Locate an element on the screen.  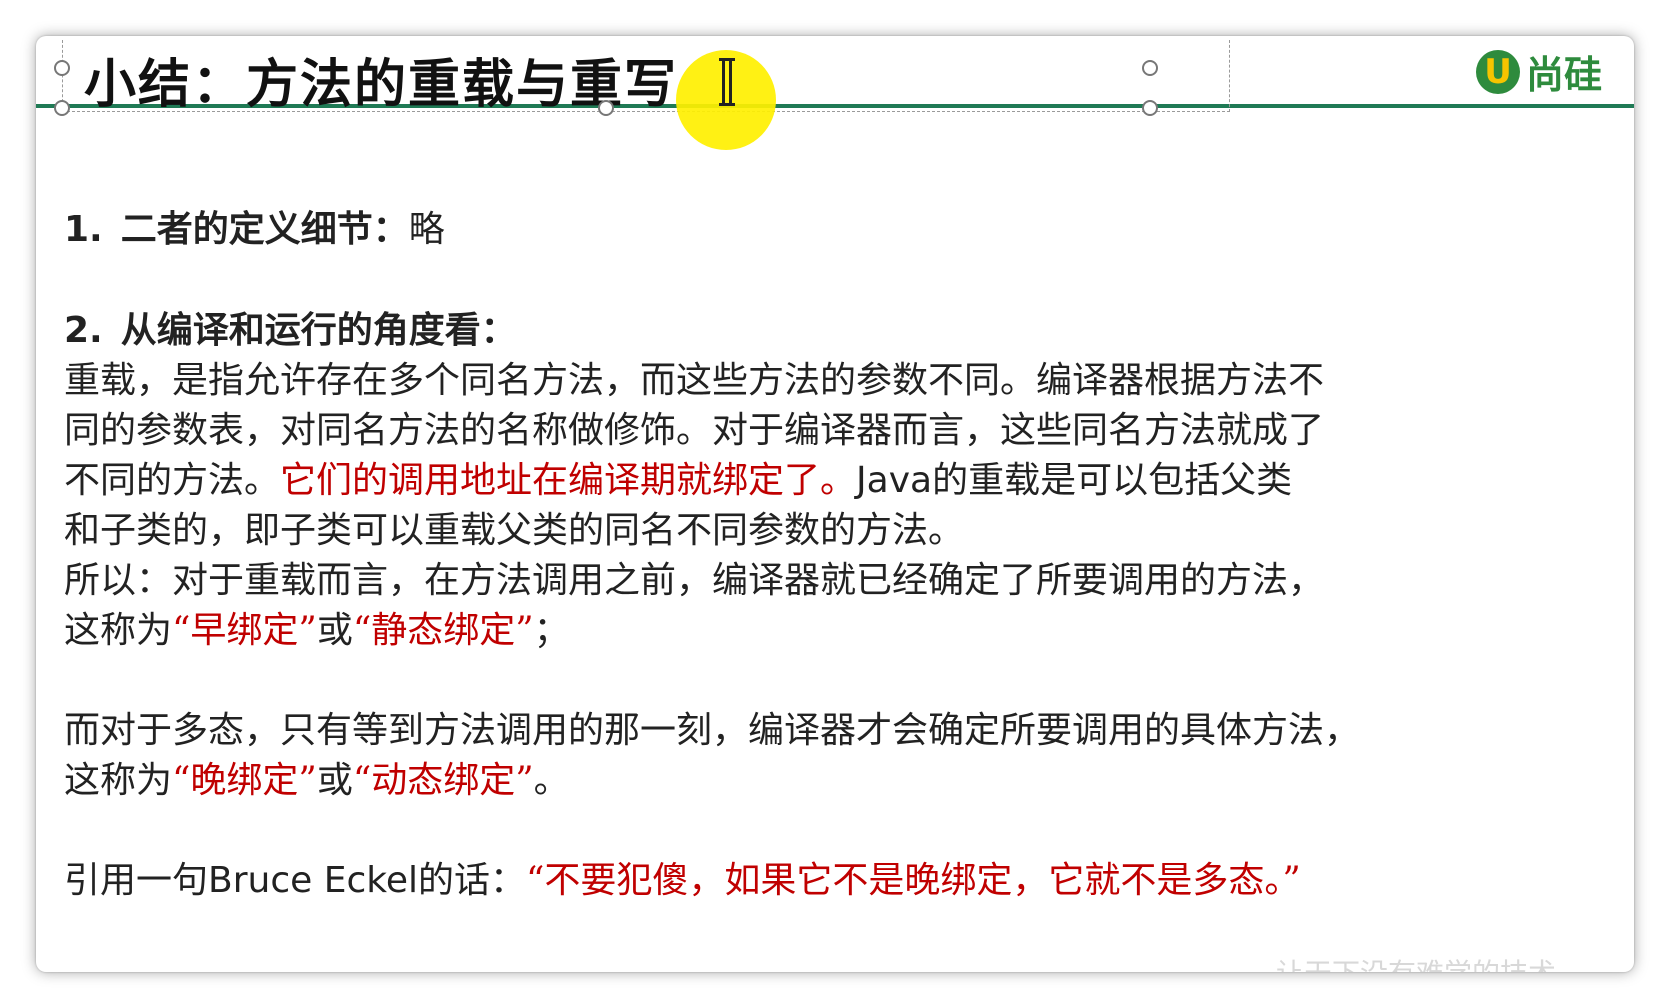
item-1: 1. 二者的定义细节：略 is located at coordinates (844, 229).